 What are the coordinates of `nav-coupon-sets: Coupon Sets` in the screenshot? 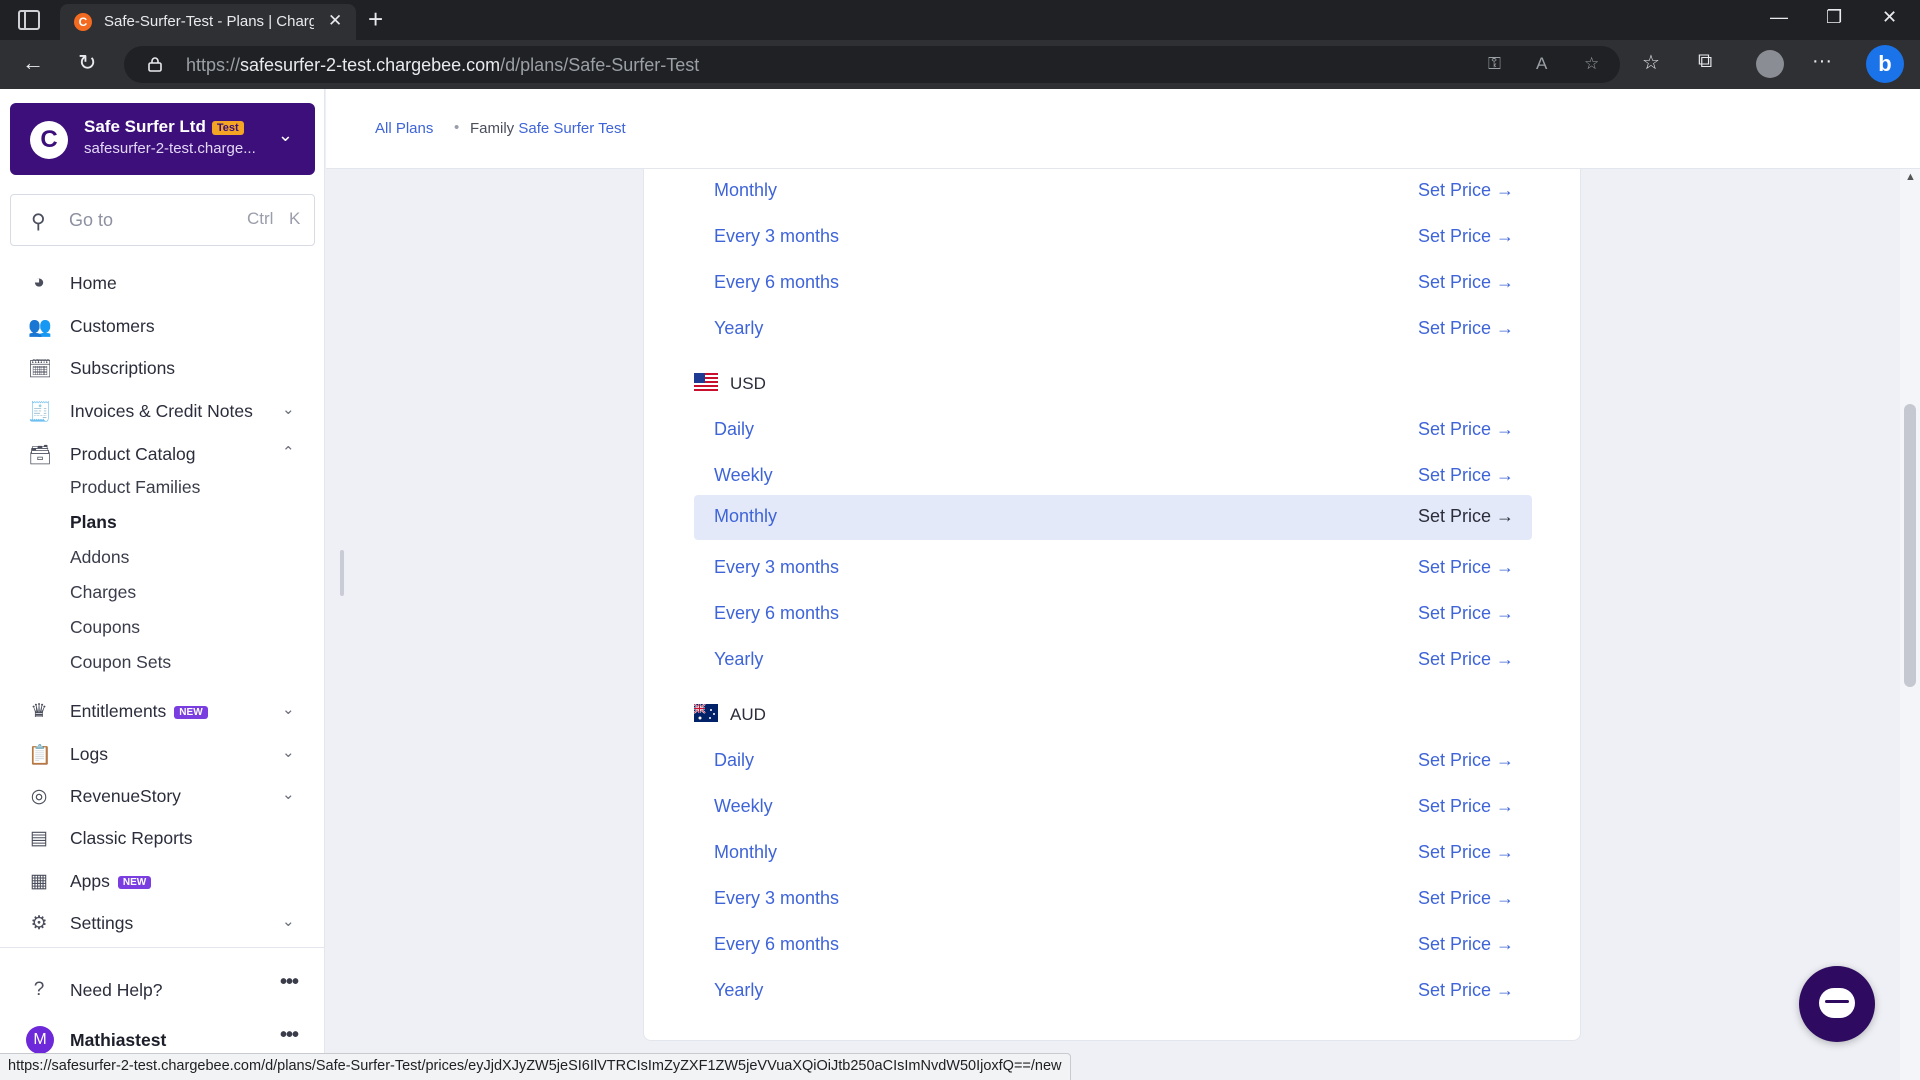 It's located at (120, 662).